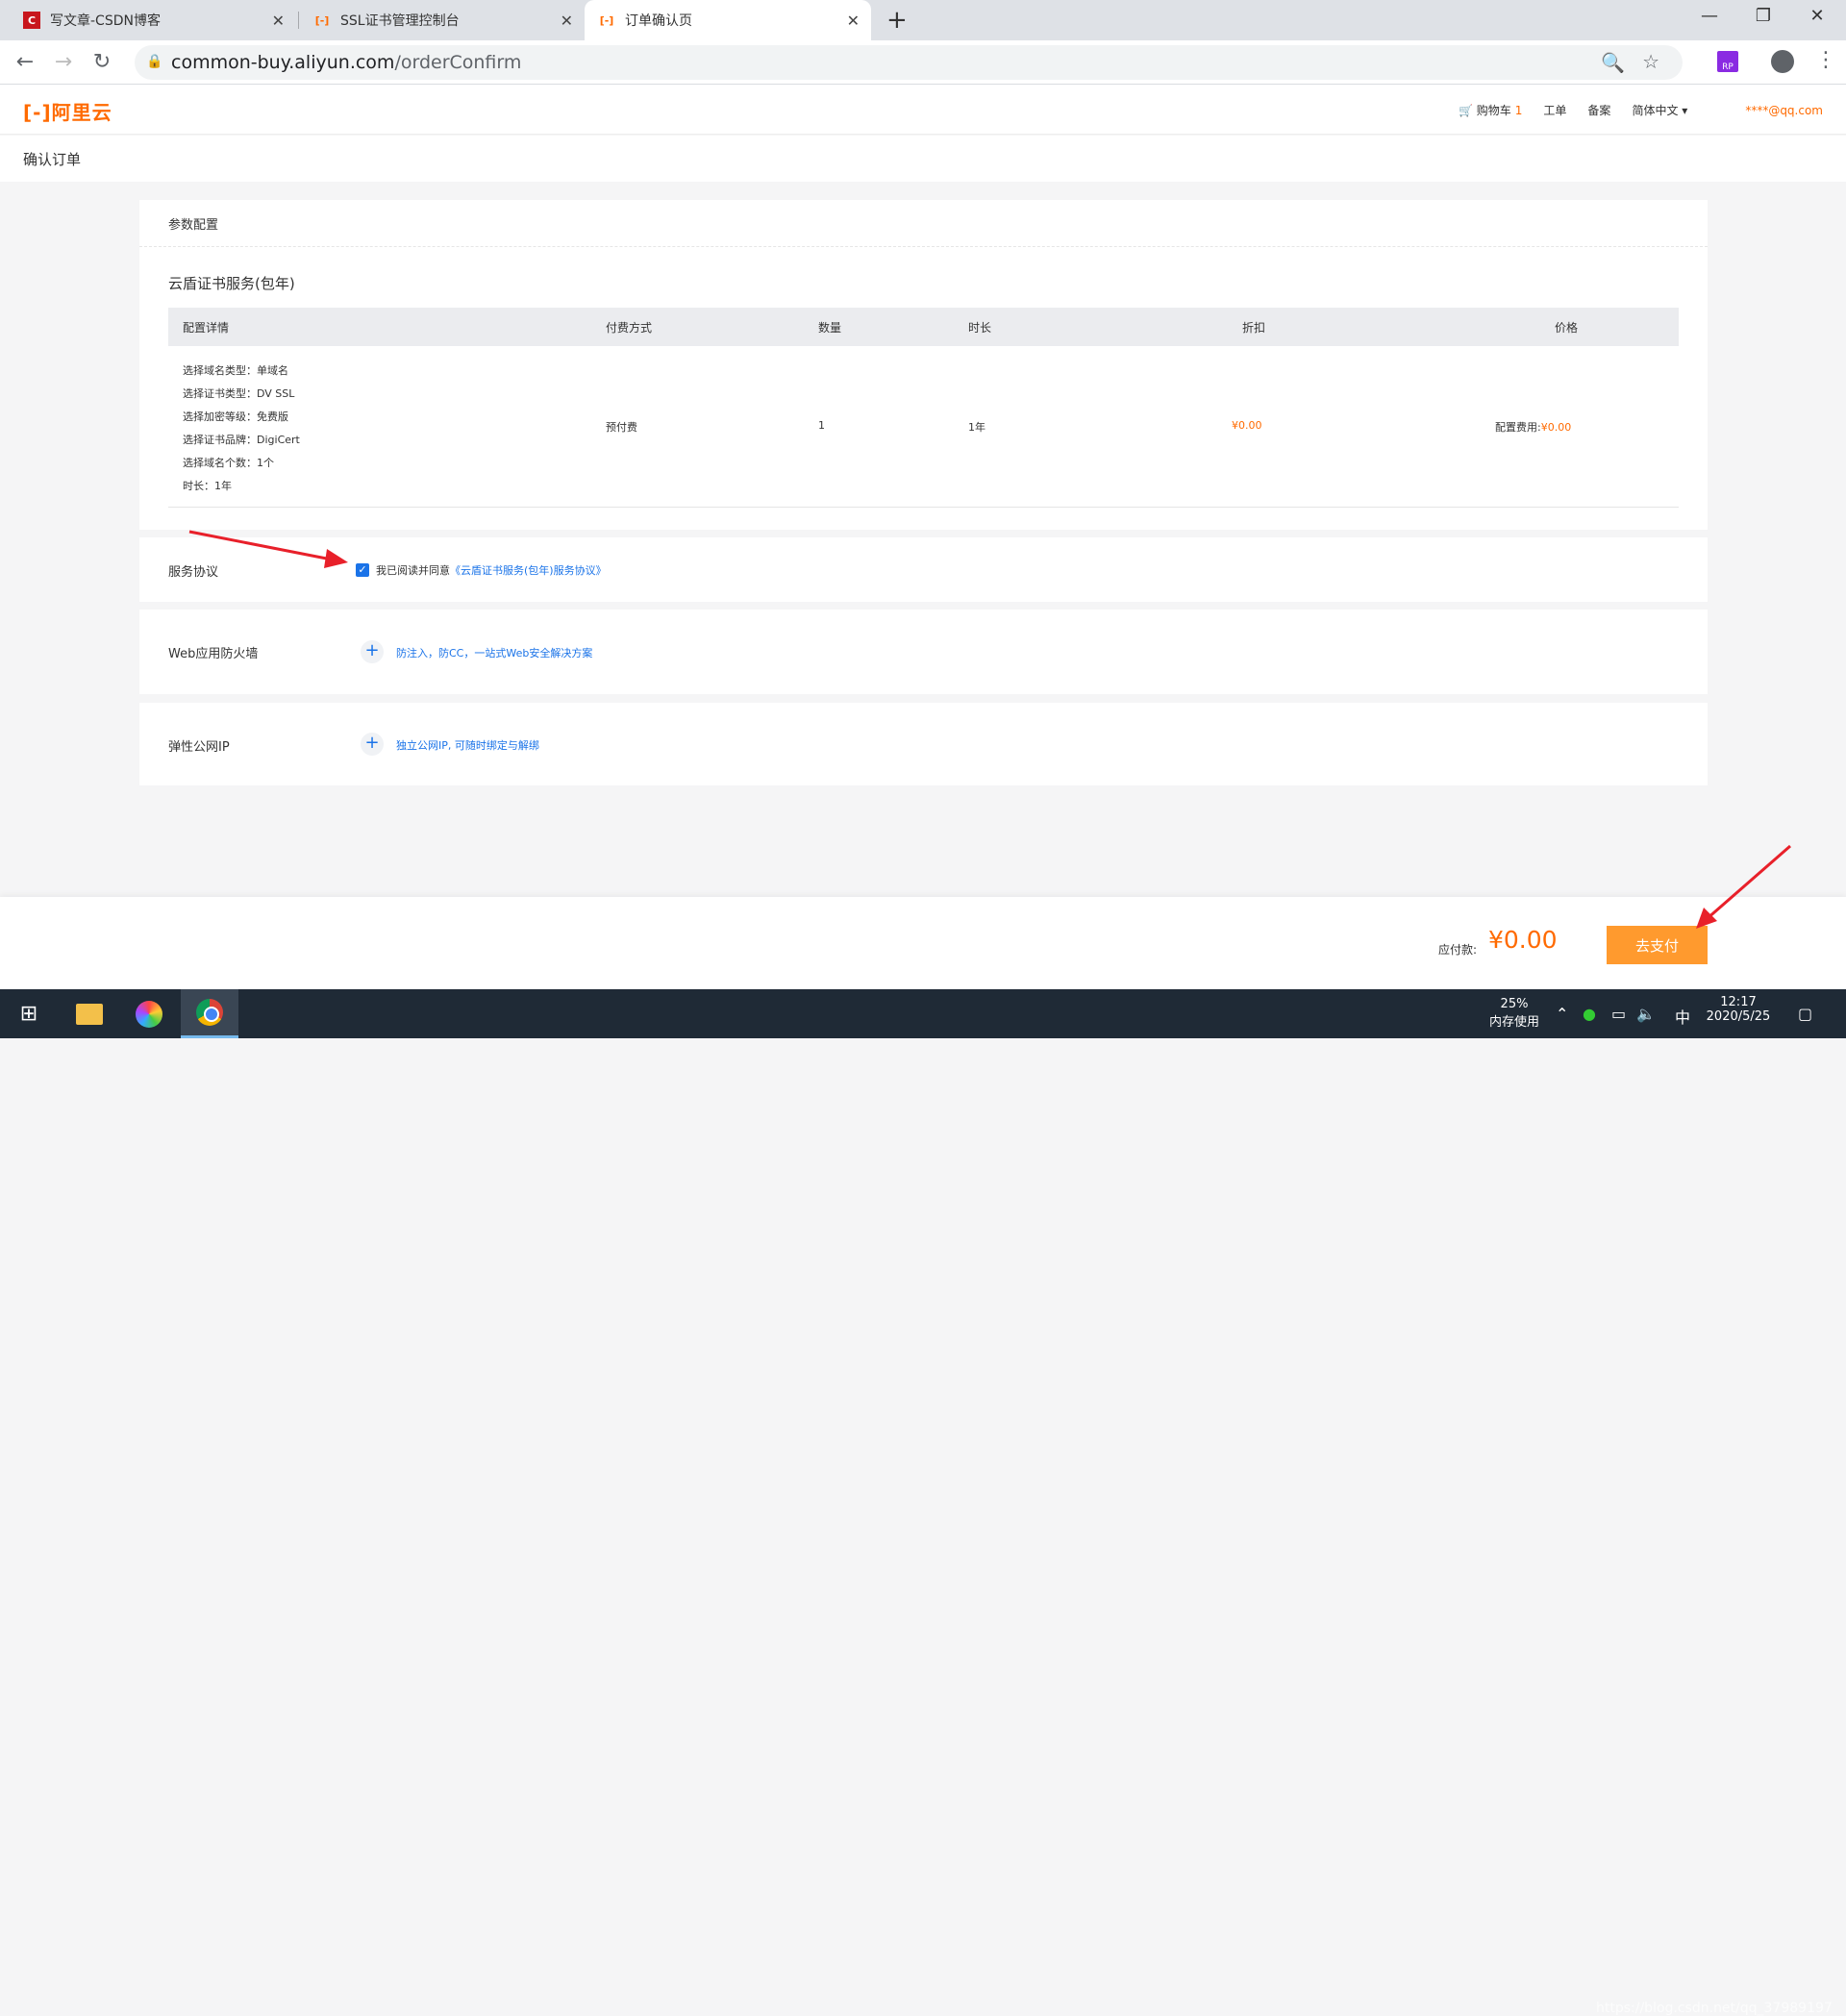 This screenshot has width=1846, height=2016. I want to click on tab-order-confirm: [-] 订单确认页 ✕, so click(728, 20).